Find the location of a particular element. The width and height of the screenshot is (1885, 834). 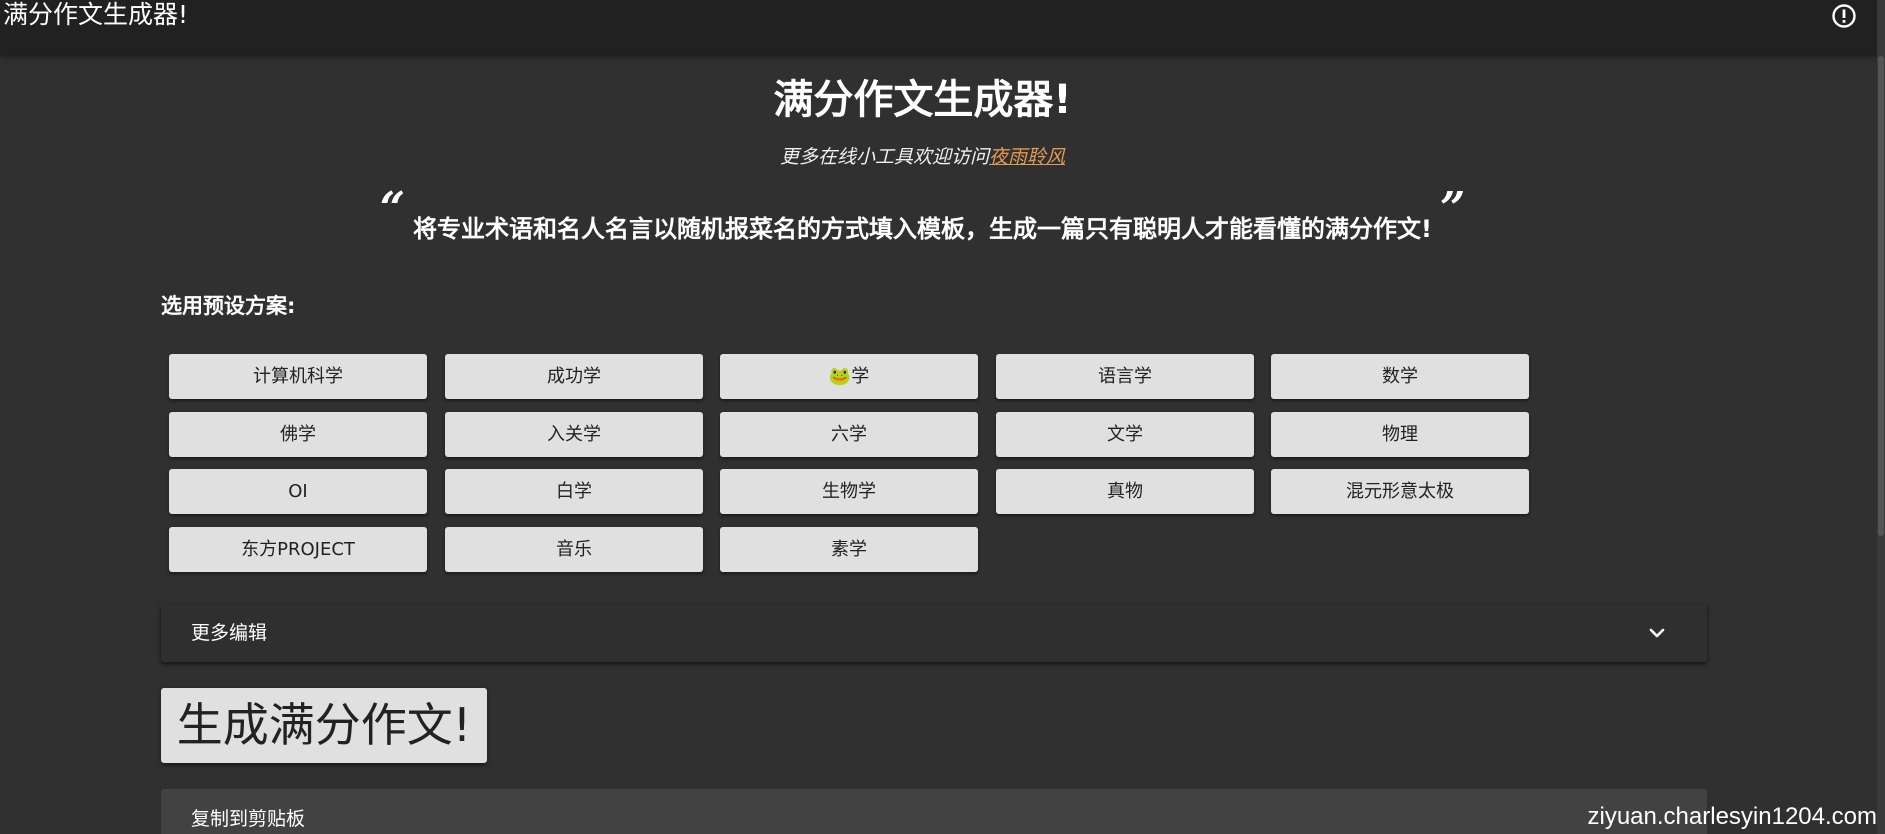

app-bar: 满分作文生成器! is located at coordinates (942, 27).